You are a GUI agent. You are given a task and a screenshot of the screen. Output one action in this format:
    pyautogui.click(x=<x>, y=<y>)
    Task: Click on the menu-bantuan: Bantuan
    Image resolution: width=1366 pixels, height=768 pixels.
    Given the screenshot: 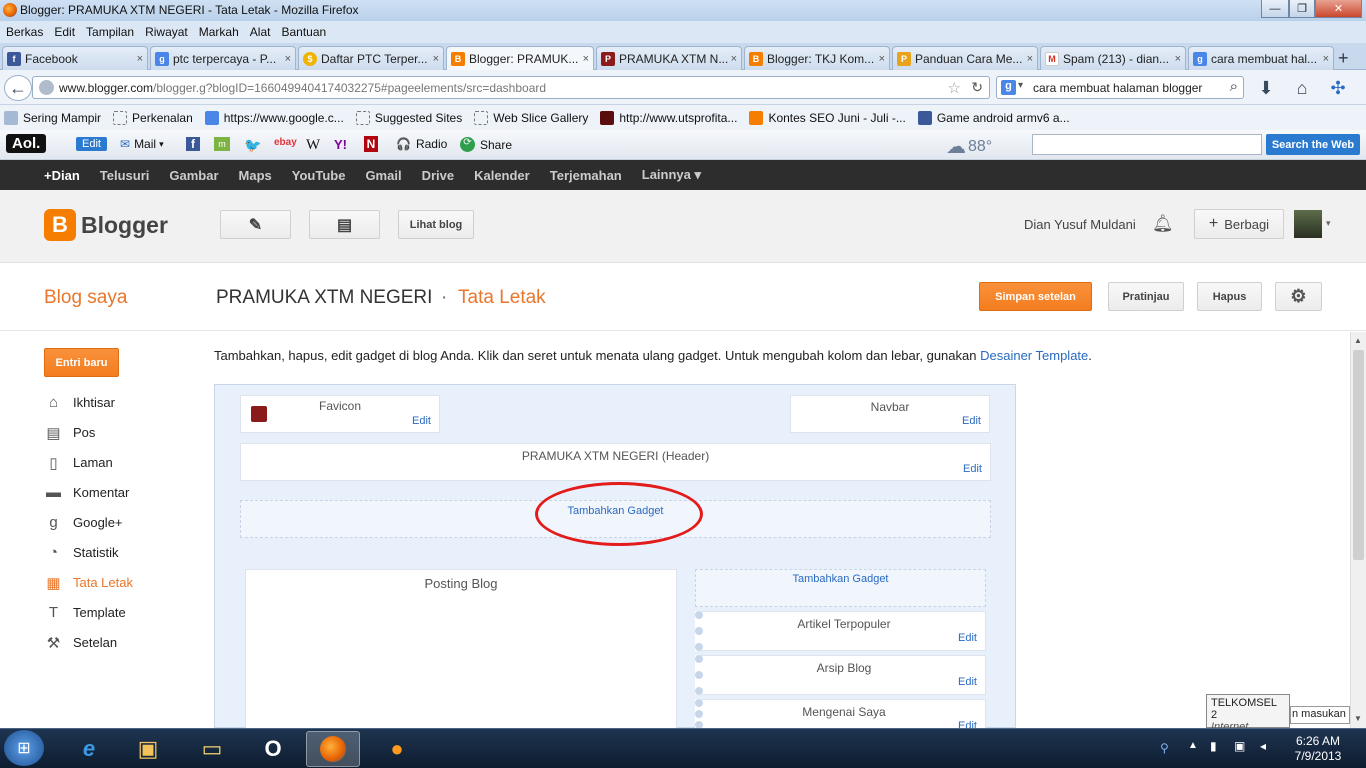 What is the action you would take?
    pyautogui.click(x=303, y=32)
    